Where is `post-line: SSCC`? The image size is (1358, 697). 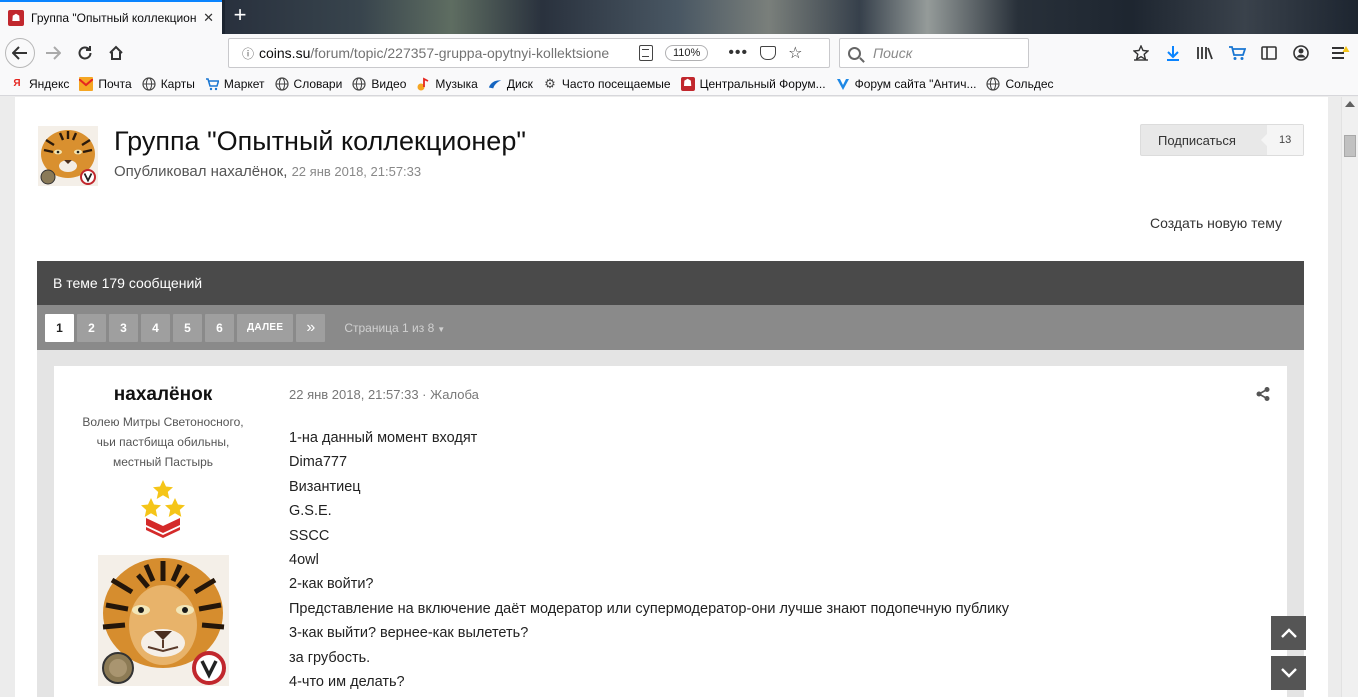 post-line: SSCC is located at coordinates (309, 535).